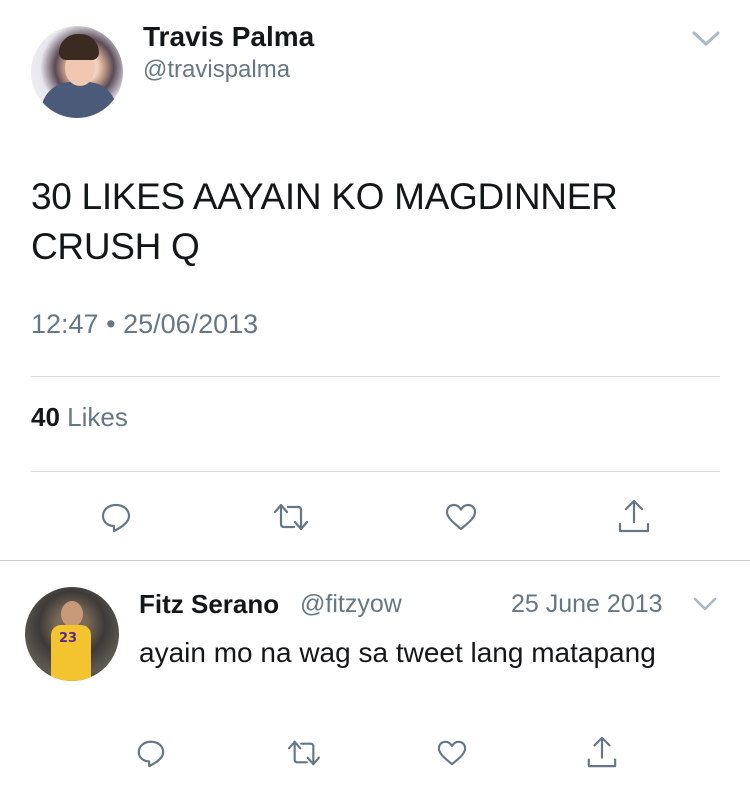  I want to click on tweet-timestamp: 12:47 • 25/06/2013, so click(144, 324).